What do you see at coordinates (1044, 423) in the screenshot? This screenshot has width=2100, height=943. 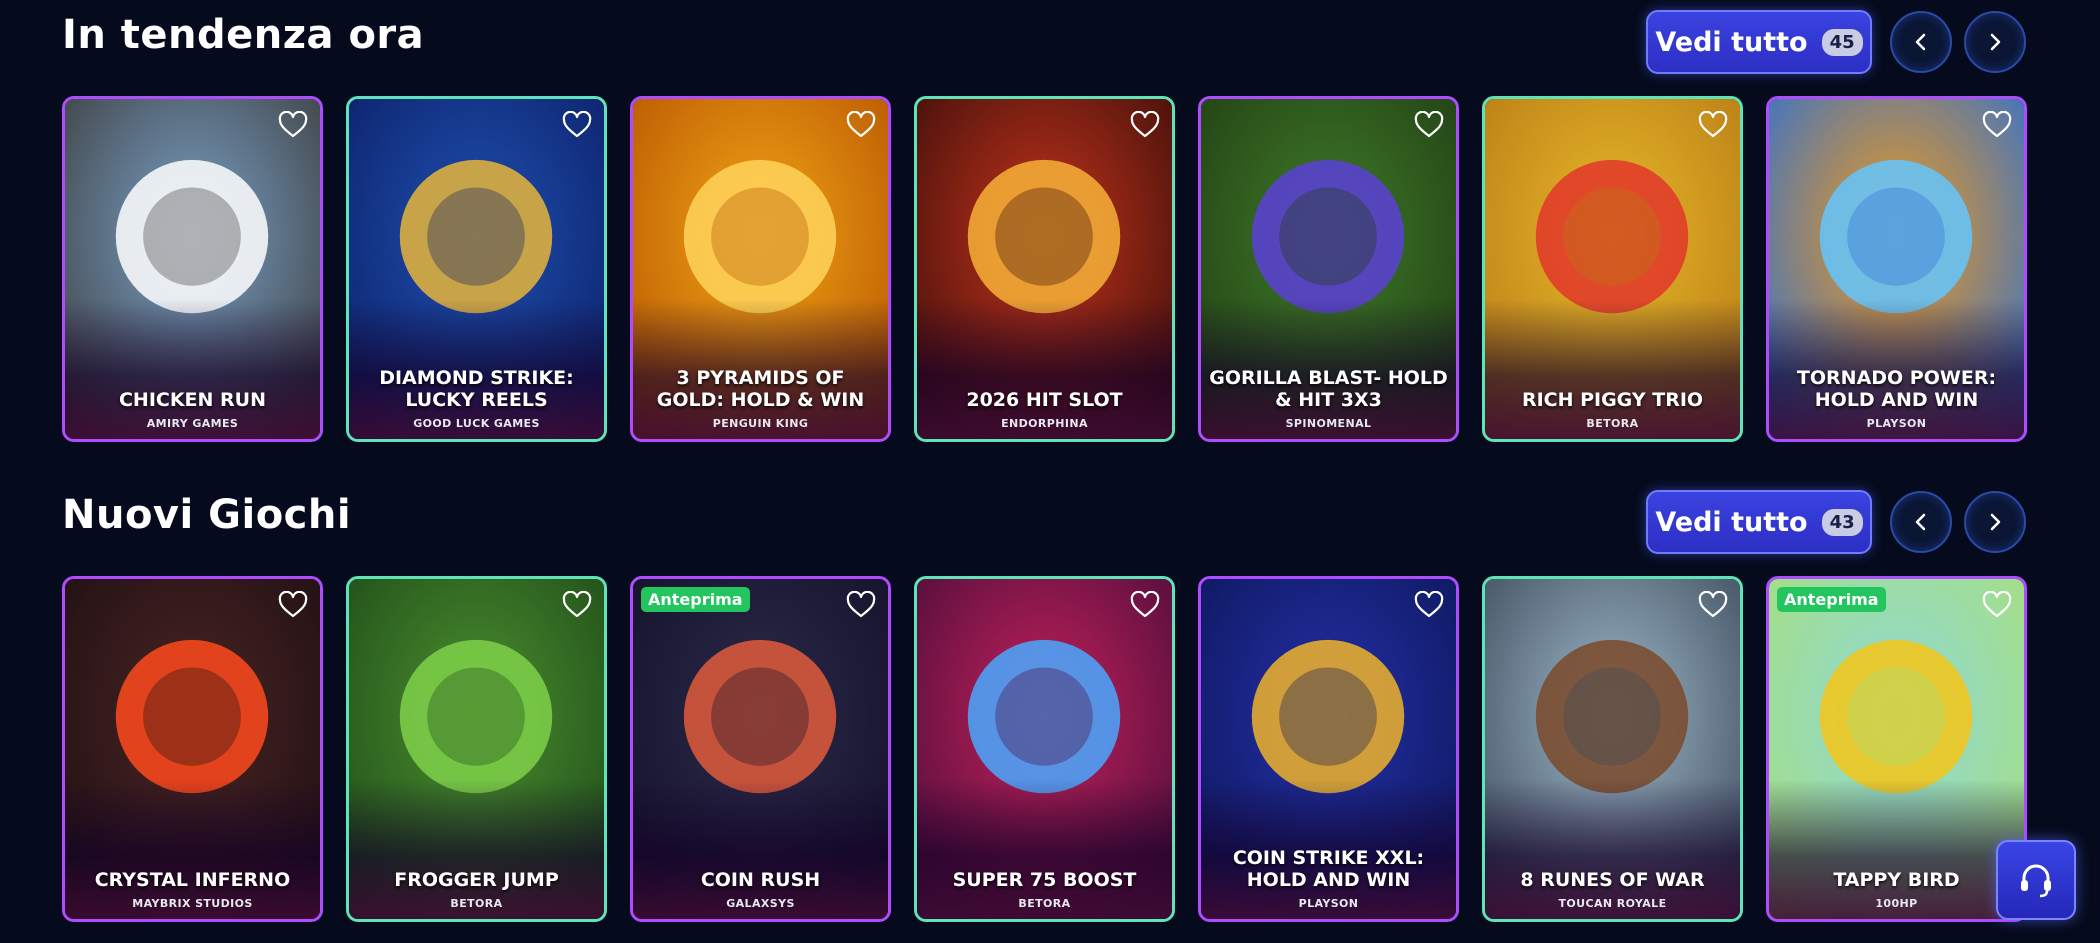 I see `game-provider: ENDORPHINA` at bounding box center [1044, 423].